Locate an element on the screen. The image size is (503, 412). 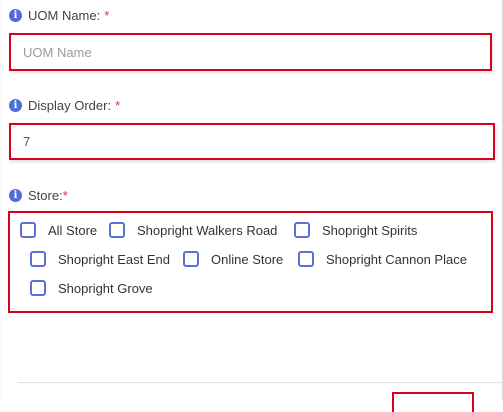
store-option-all-store: All Store is located at coordinates (58, 230).